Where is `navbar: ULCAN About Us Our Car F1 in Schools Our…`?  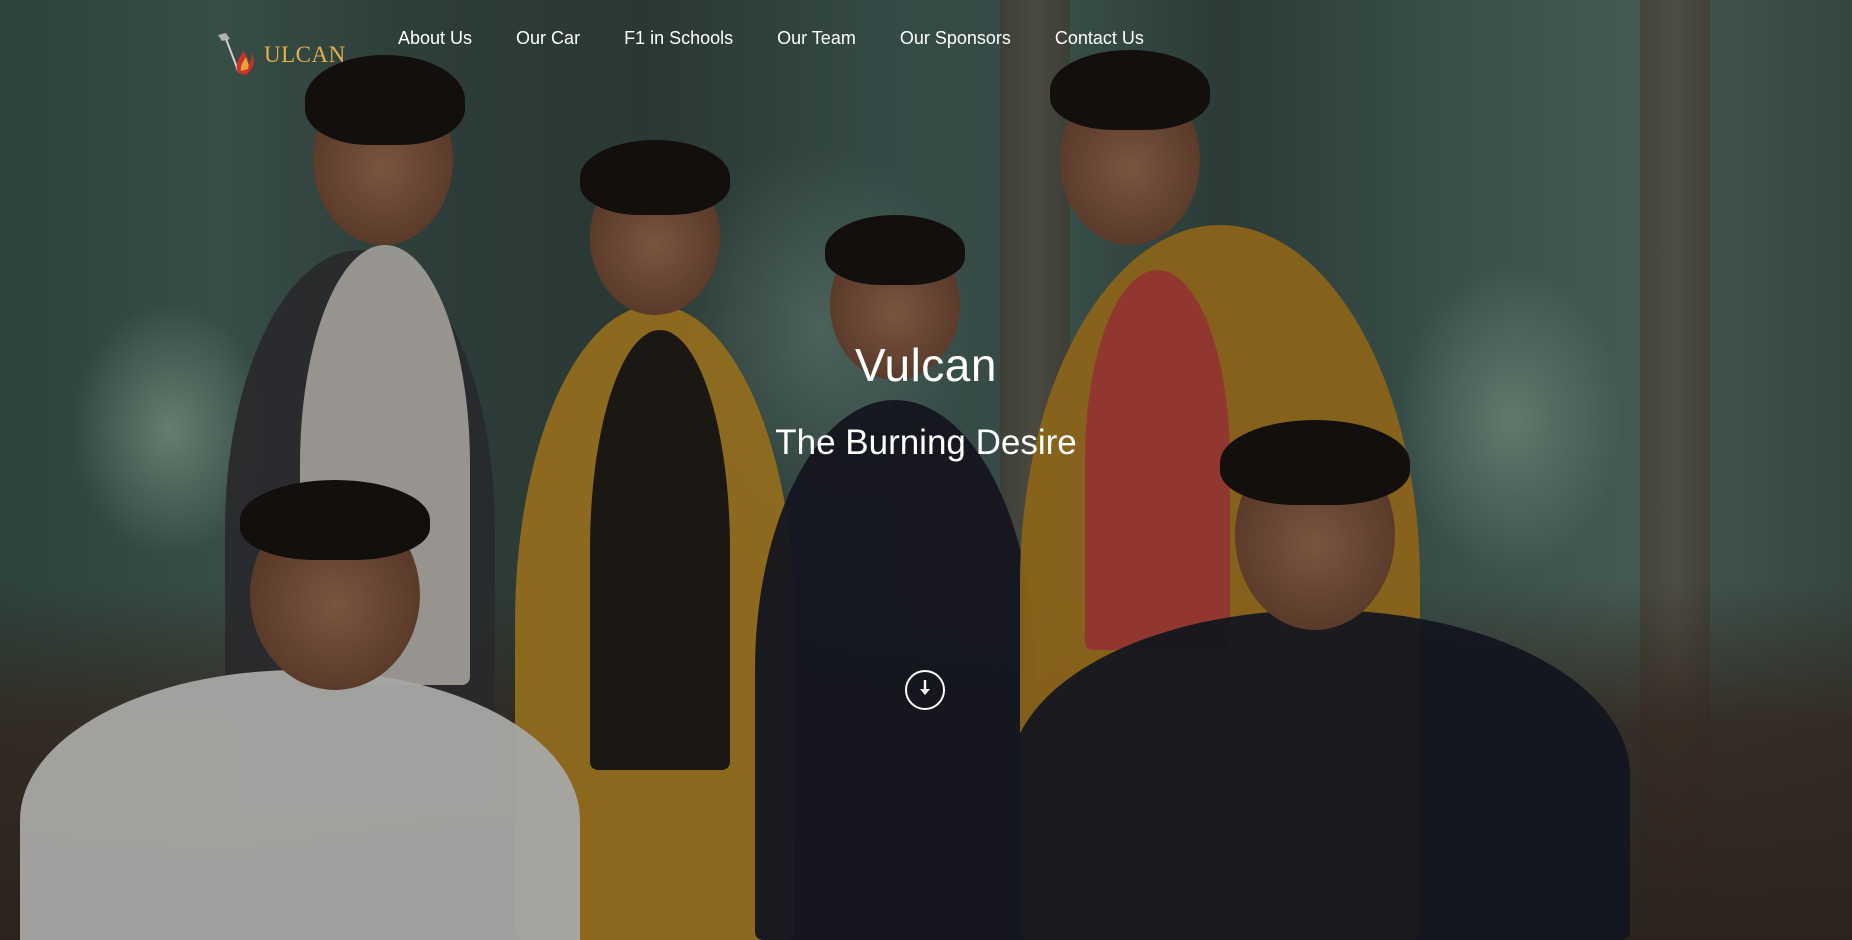 navbar: ULCAN About Us Our Car F1 in Schools Our… is located at coordinates (926, 40).